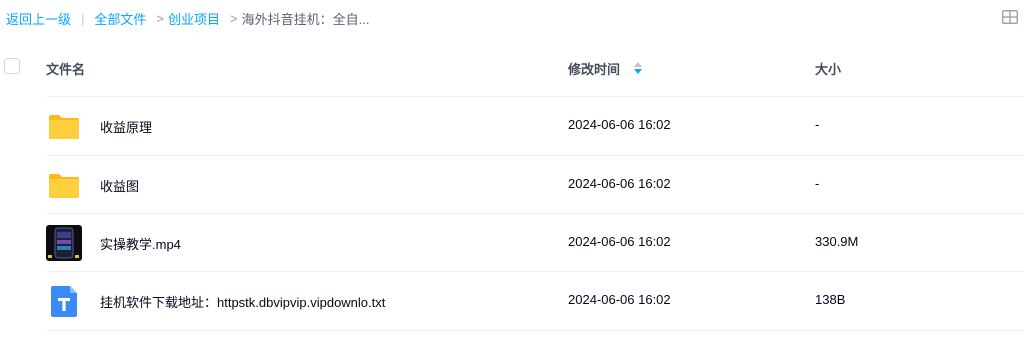  I want to click on divider, so click(535, 330).